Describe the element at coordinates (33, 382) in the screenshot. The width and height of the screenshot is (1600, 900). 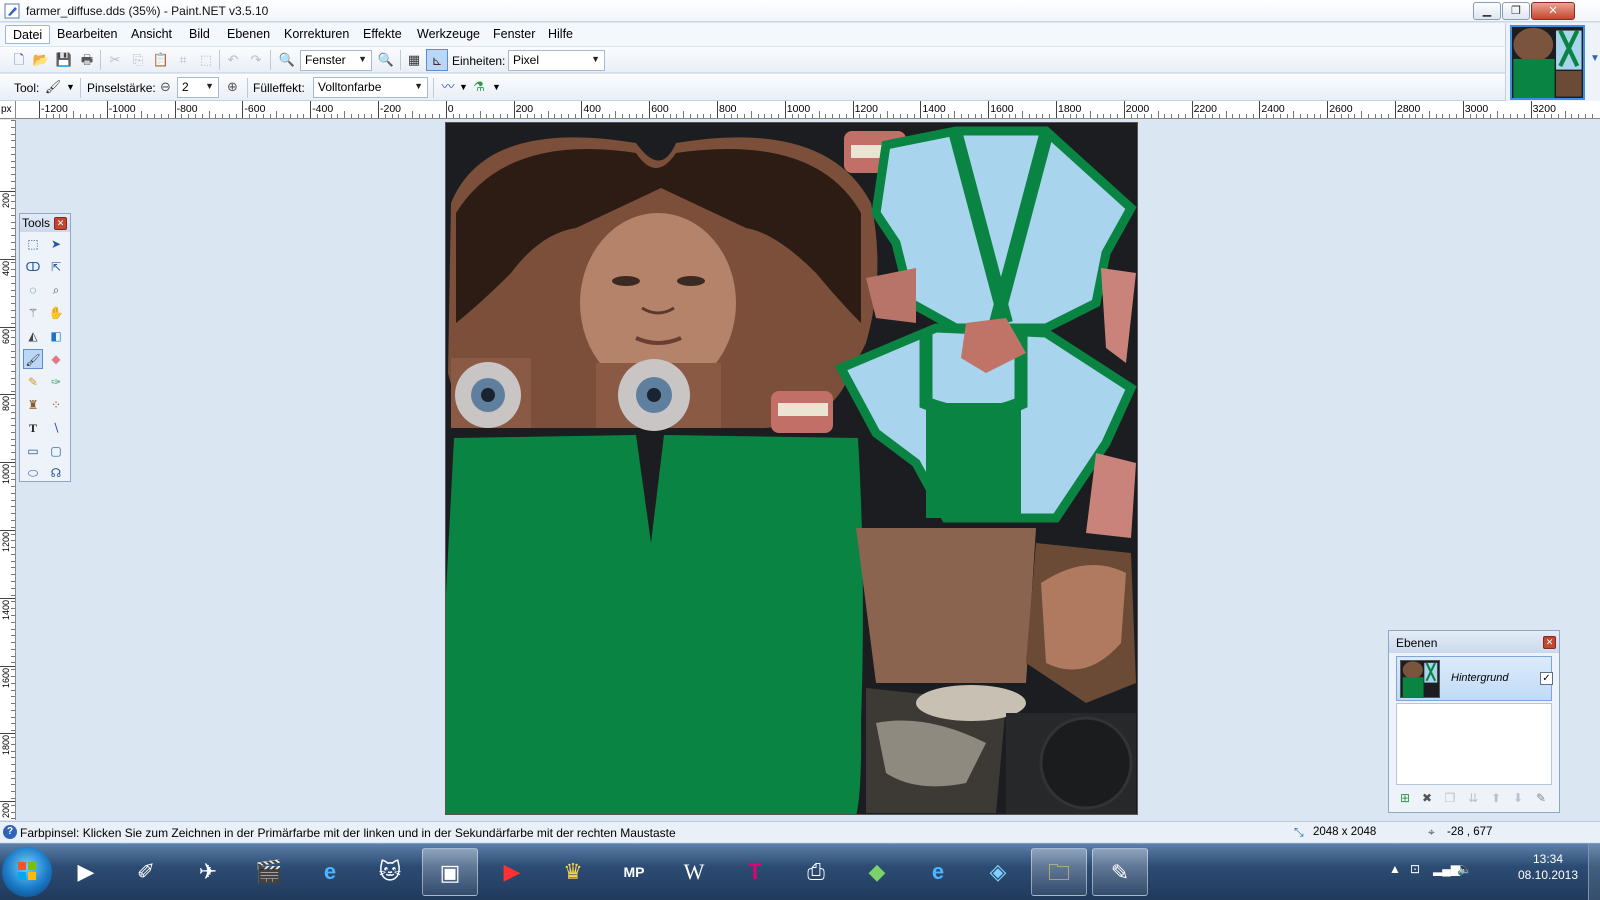
I see `pencil-icon: ✎` at that location.